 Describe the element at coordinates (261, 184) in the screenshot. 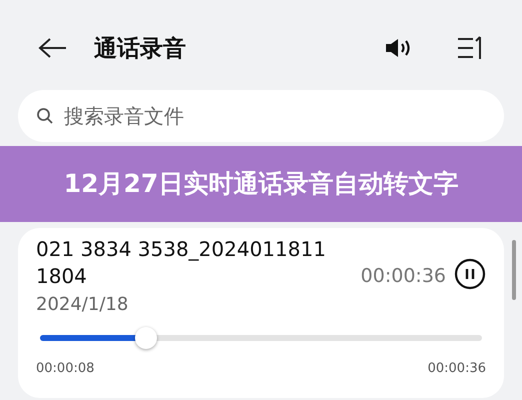

I see `headline-text: 12月27日实时通话录音自动转文字` at that location.